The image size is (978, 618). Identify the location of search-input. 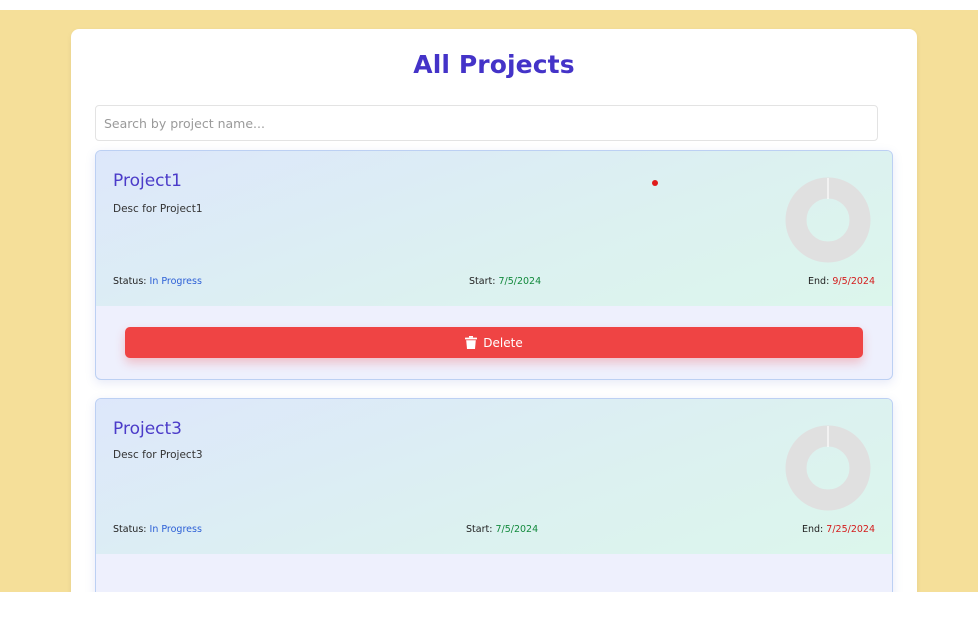
(486, 123).